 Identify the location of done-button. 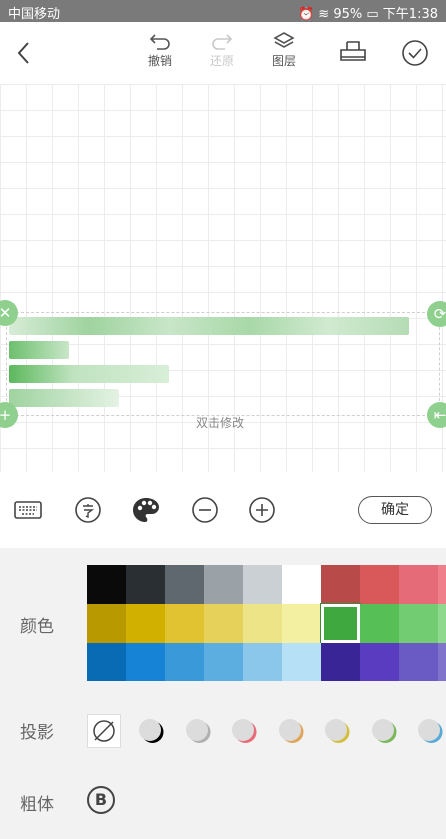
(415, 53).